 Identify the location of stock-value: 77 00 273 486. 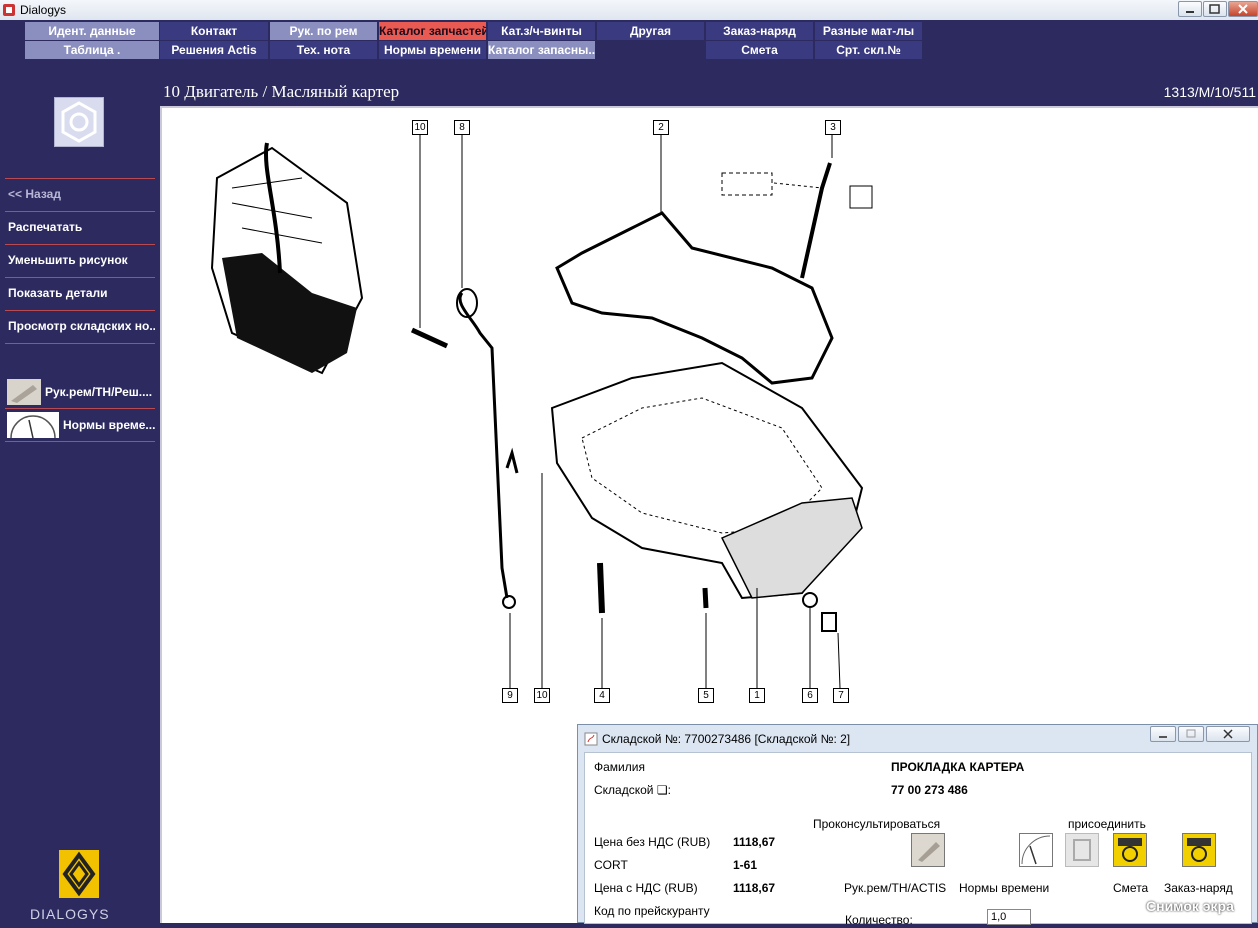
(929, 790).